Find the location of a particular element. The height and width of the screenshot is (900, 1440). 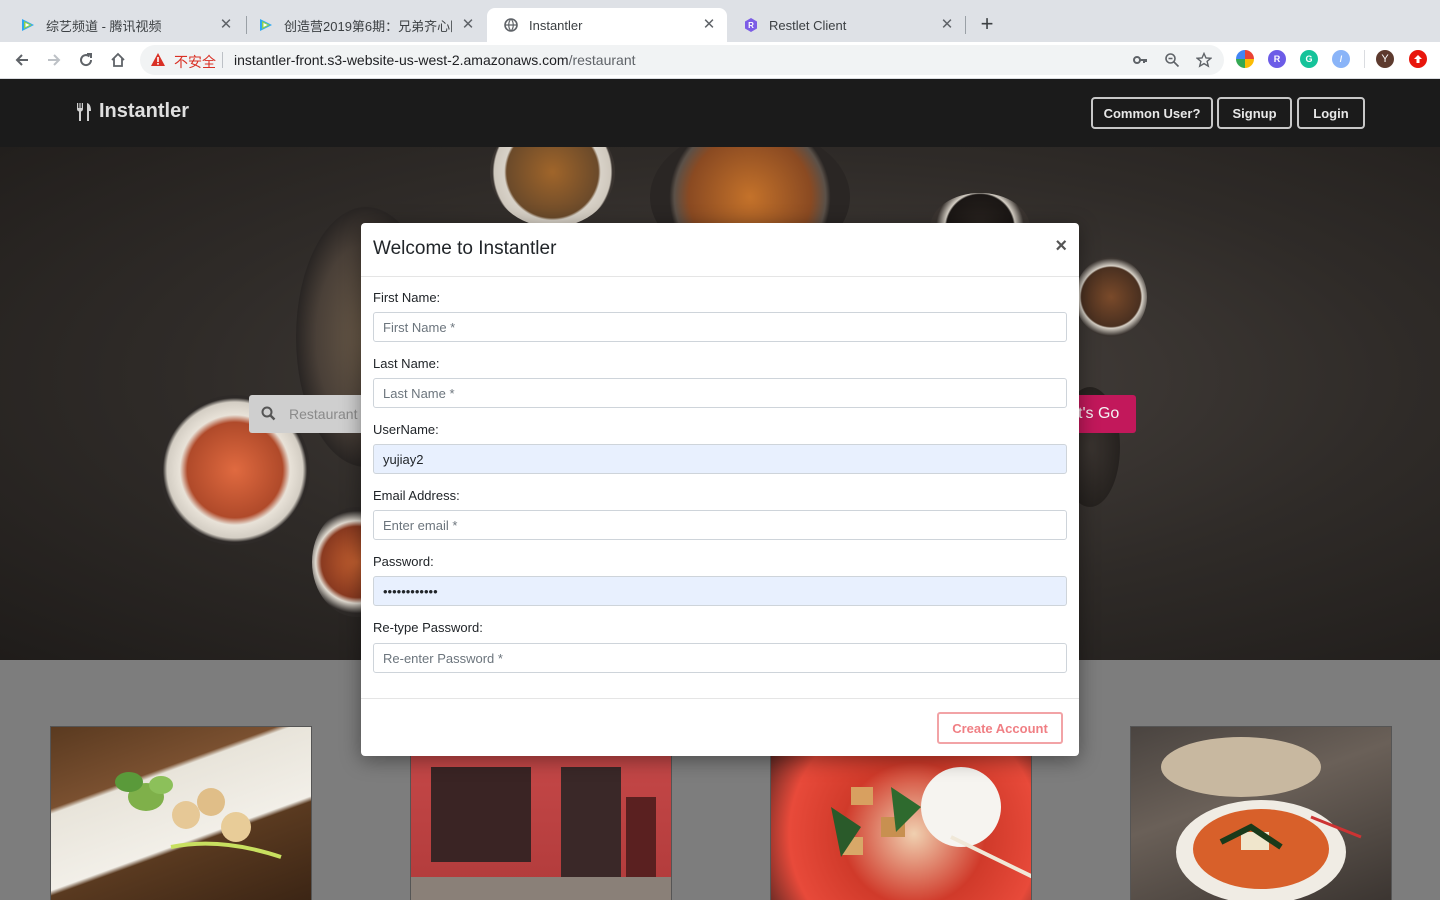

email-input is located at coordinates (720, 525).